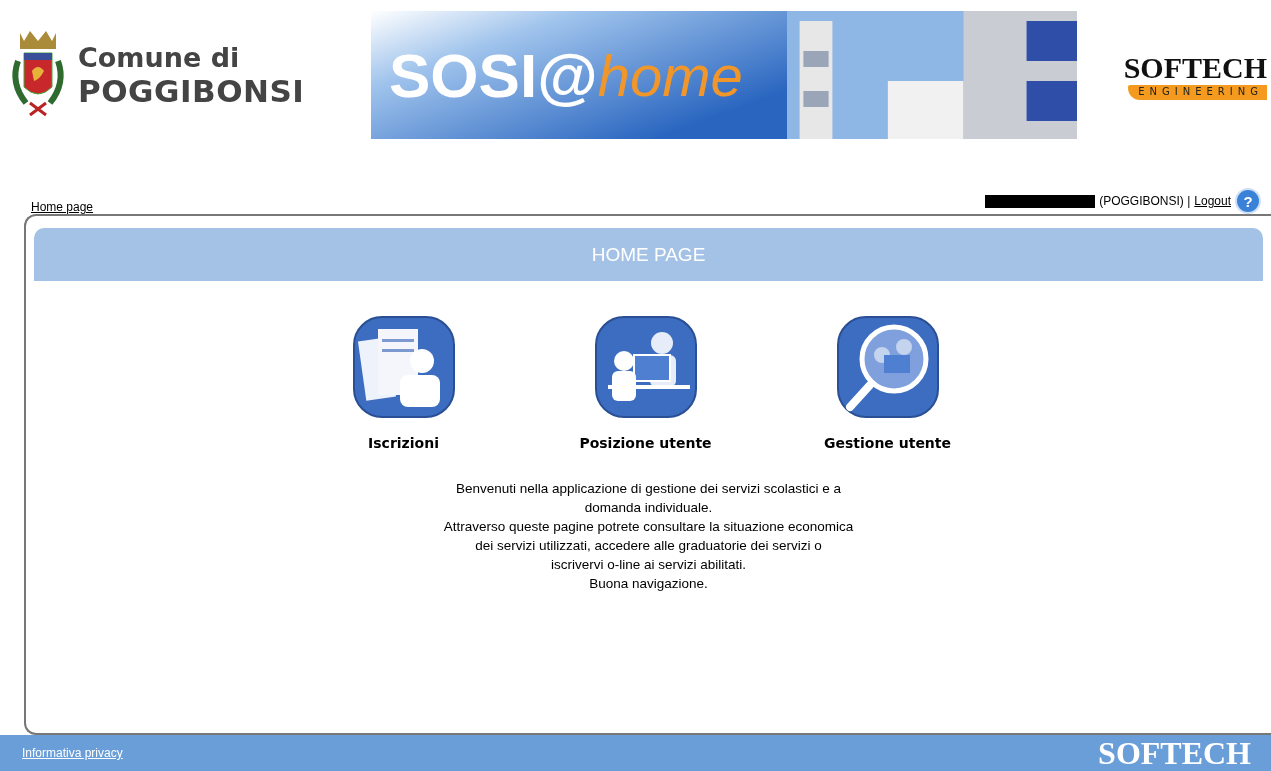 The image size is (1271, 771). Describe the element at coordinates (887, 367) in the screenshot. I see `magnifier-people-icon` at that location.